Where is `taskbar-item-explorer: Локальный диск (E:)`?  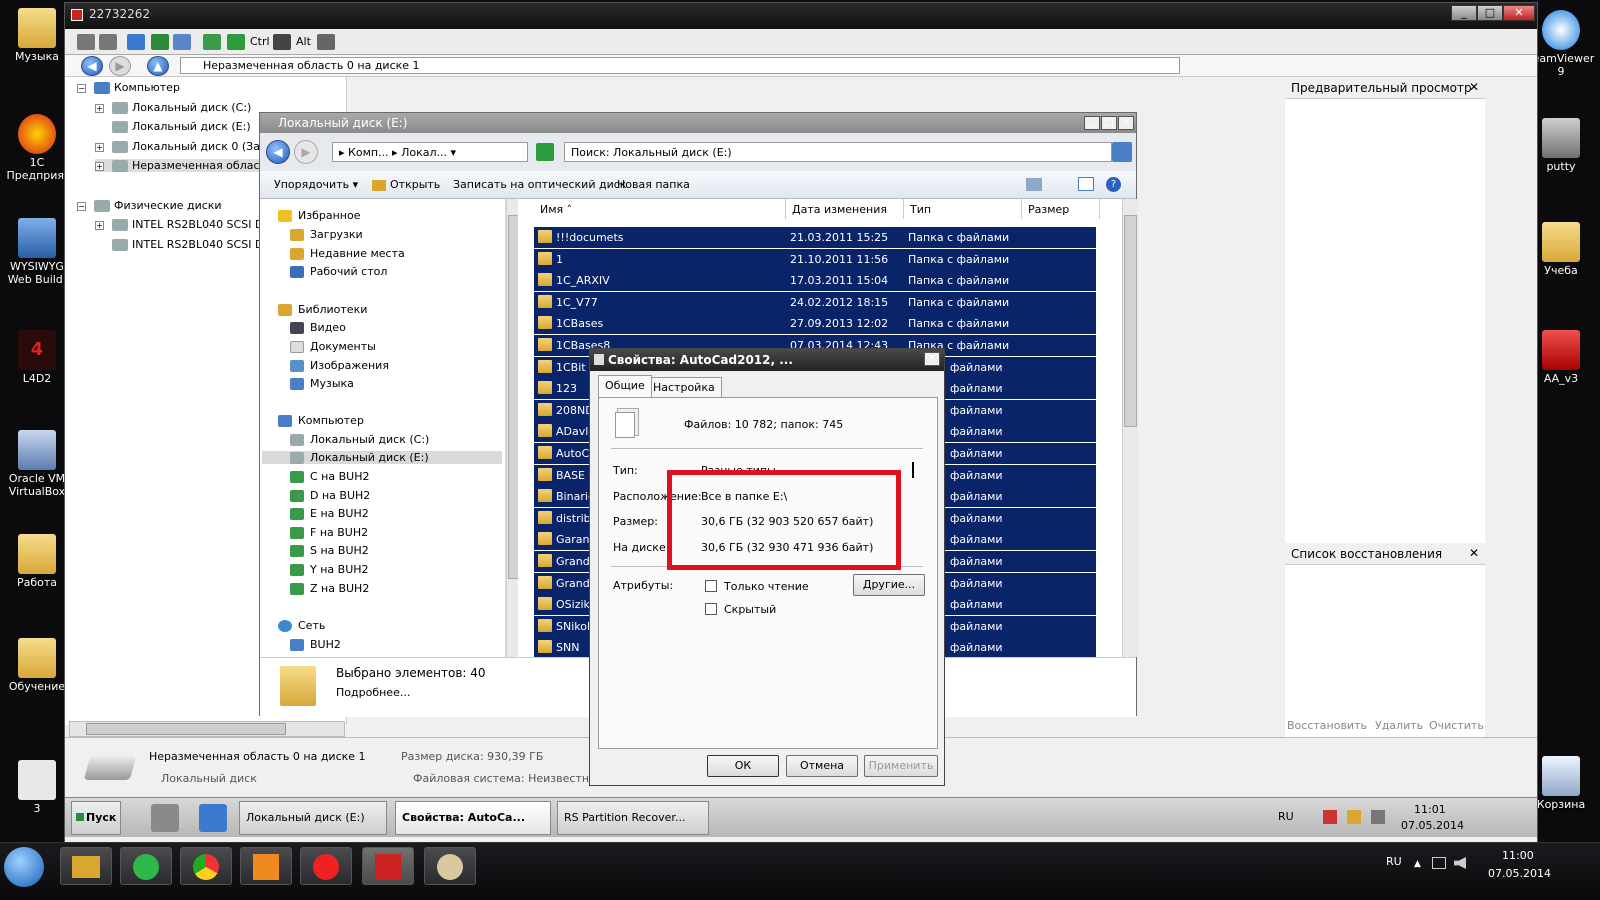 taskbar-item-explorer: Локальный диск (E:) is located at coordinates (313, 818).